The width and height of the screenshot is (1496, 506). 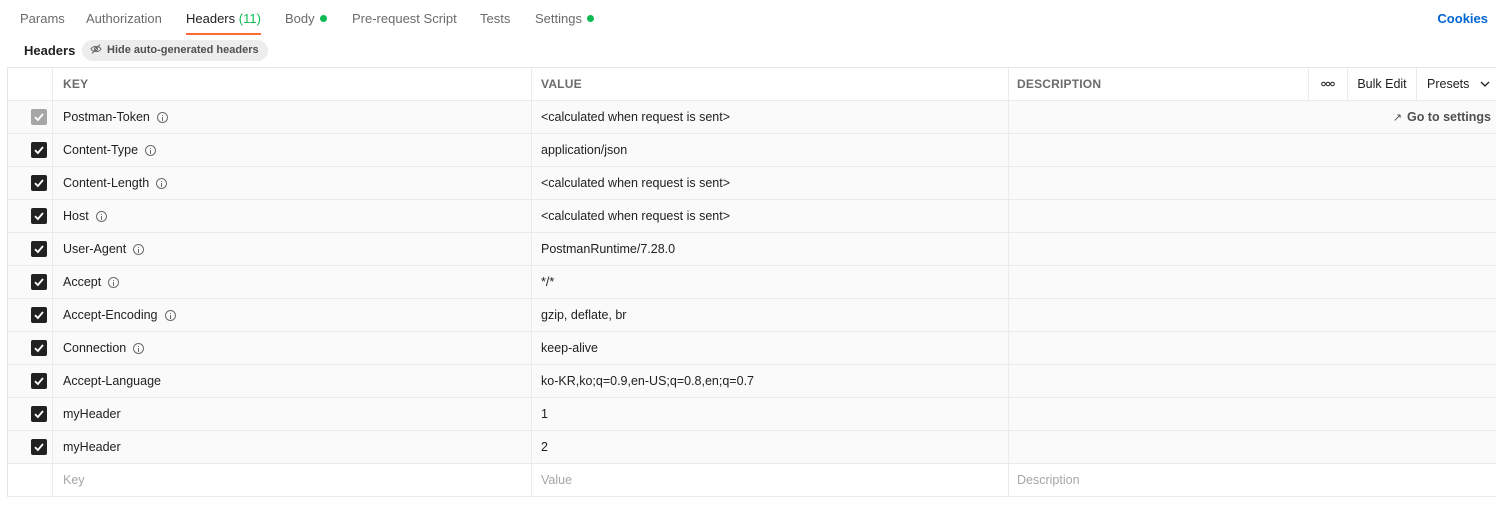 I want to click on tab-label: Pre-request Script, so click(x=404, y=18).